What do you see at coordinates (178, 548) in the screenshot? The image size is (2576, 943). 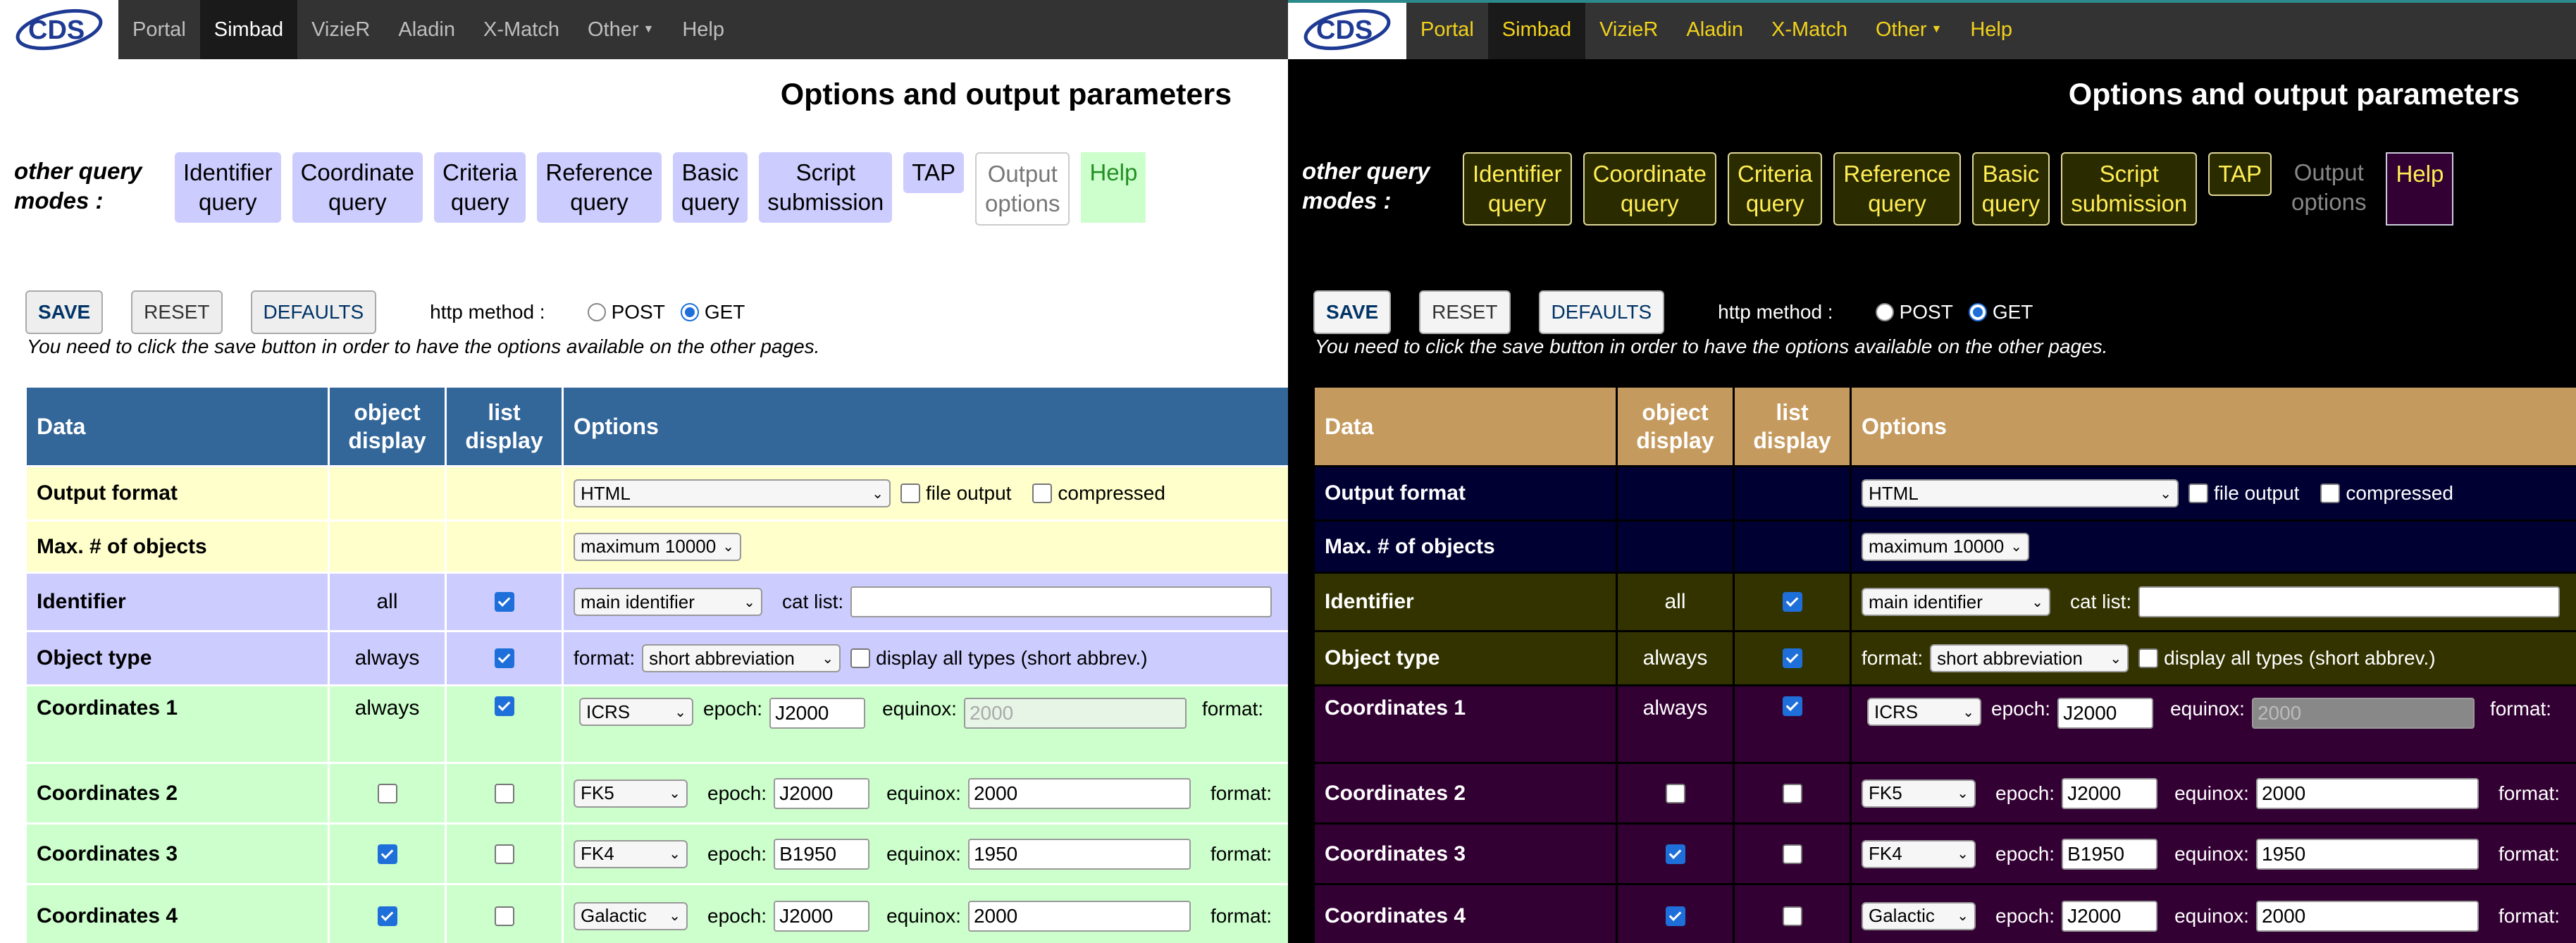 I see `row-label: Max. # of objects` at bounding box center [178, 548].